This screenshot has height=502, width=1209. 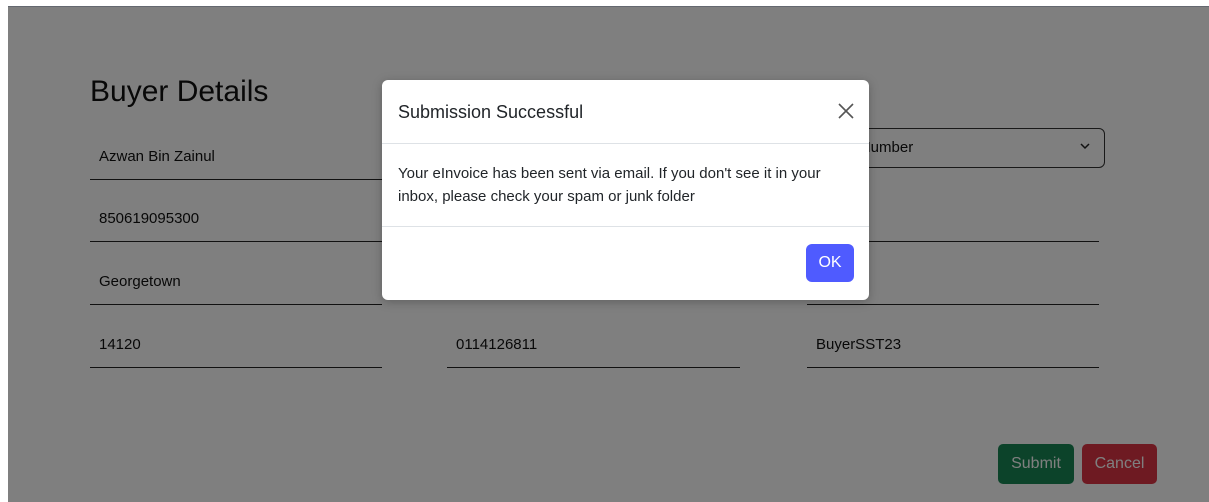 What do you see at coordinates (491, 112) in the screenshot?
I see `modal-title: Submission Successful` at bounding box center [491, 112].